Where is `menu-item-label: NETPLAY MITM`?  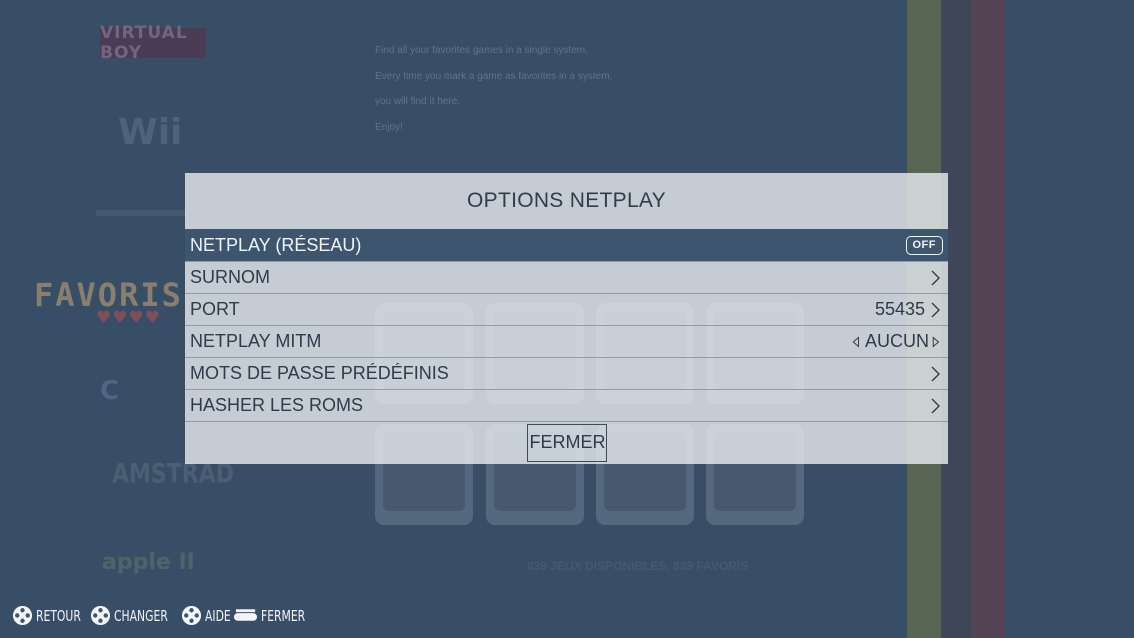 menu-item-label: NETPLAY MITM is located at coordinates (256, 341).